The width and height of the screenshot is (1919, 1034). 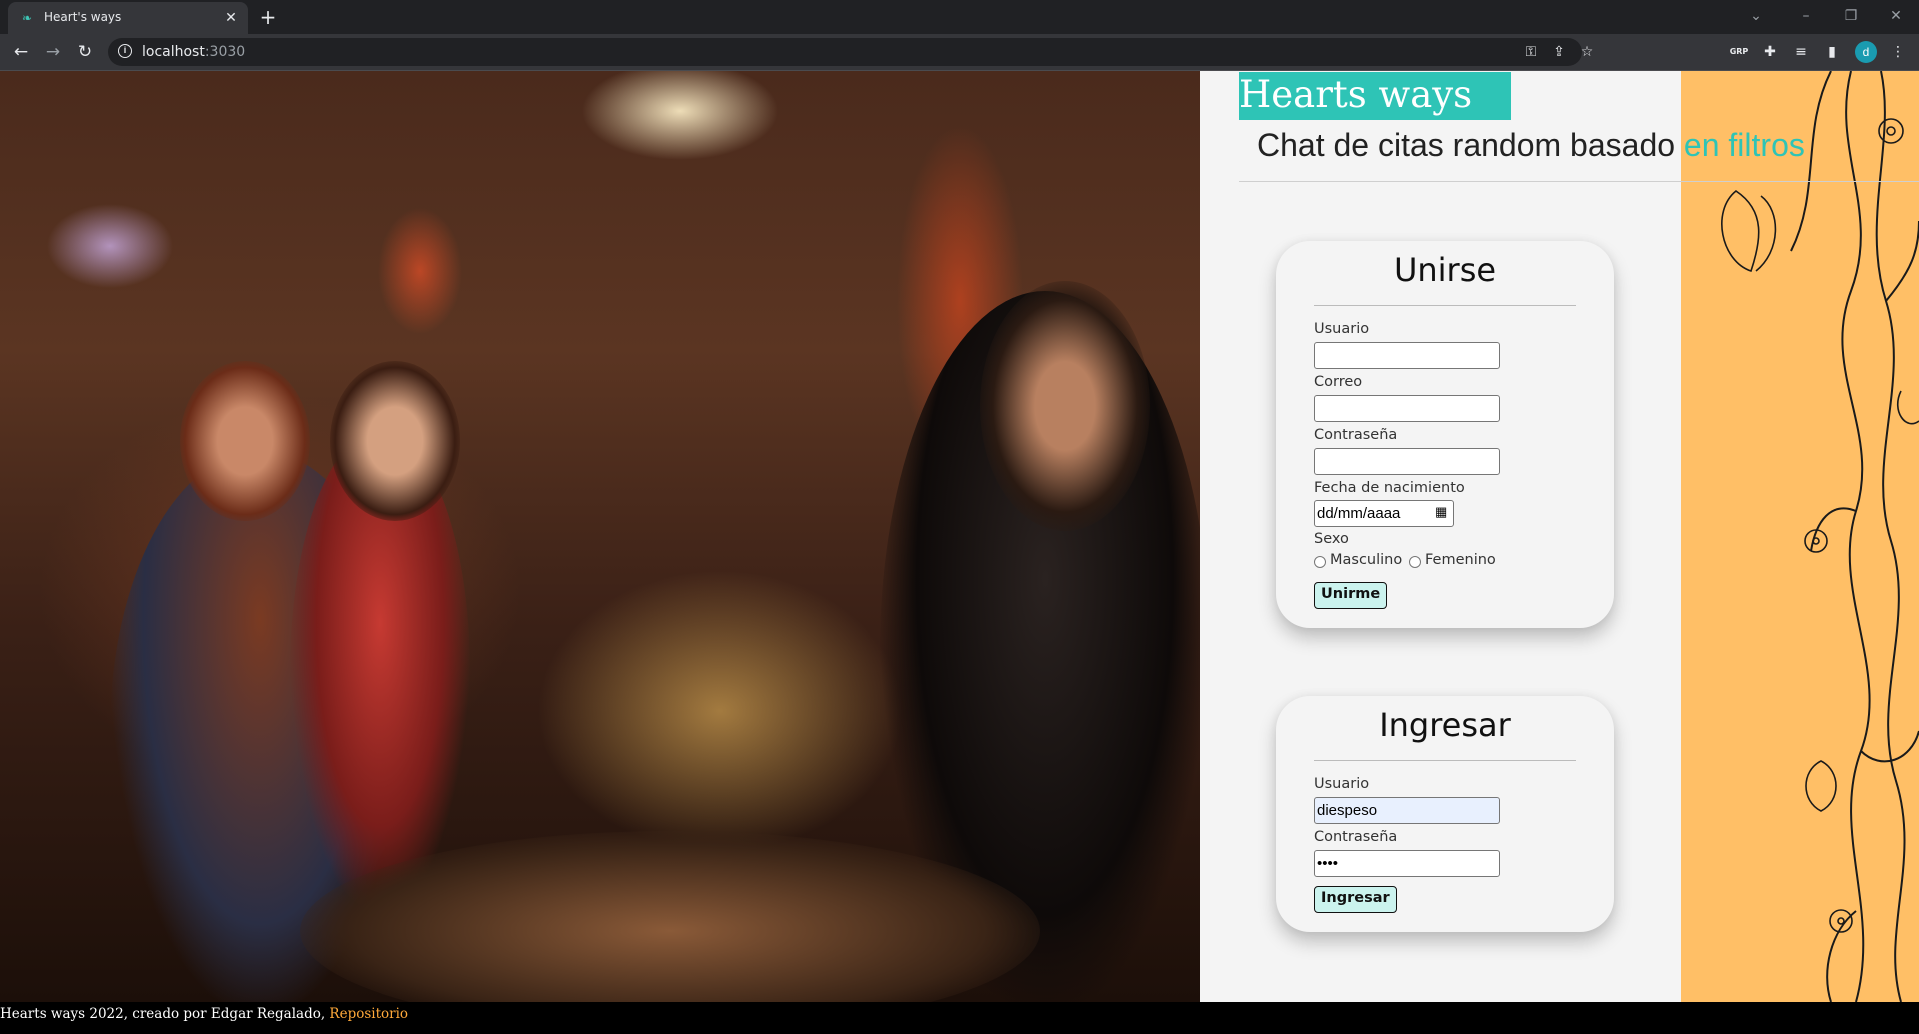 I want to click on radio-masculino-label: Masculino, so click(x=1366, y=560).